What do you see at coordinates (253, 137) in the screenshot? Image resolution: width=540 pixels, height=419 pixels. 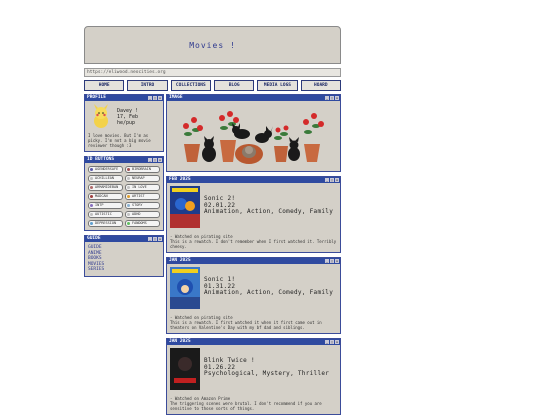 I see `cats-flowerpots-image` at bounding box center [253, 137].